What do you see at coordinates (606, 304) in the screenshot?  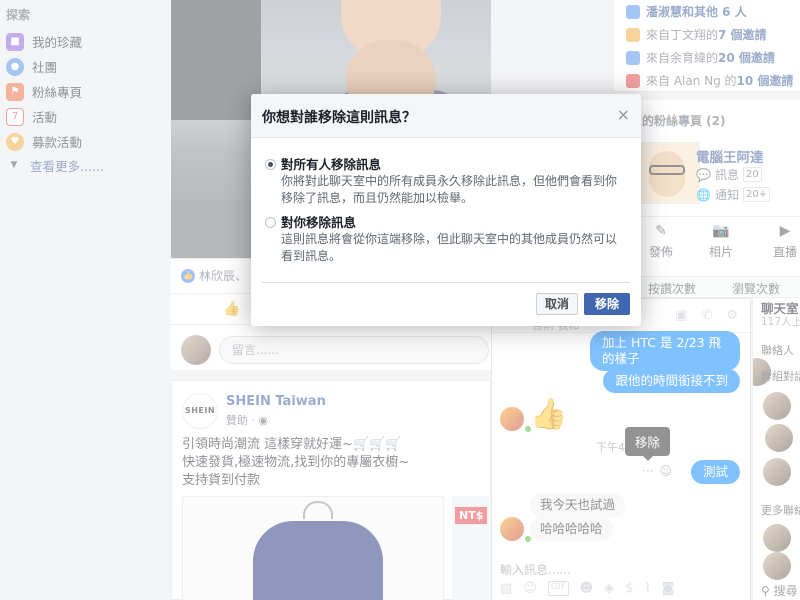 I see `remove-button: 移除` at bounding box center [606, 304].